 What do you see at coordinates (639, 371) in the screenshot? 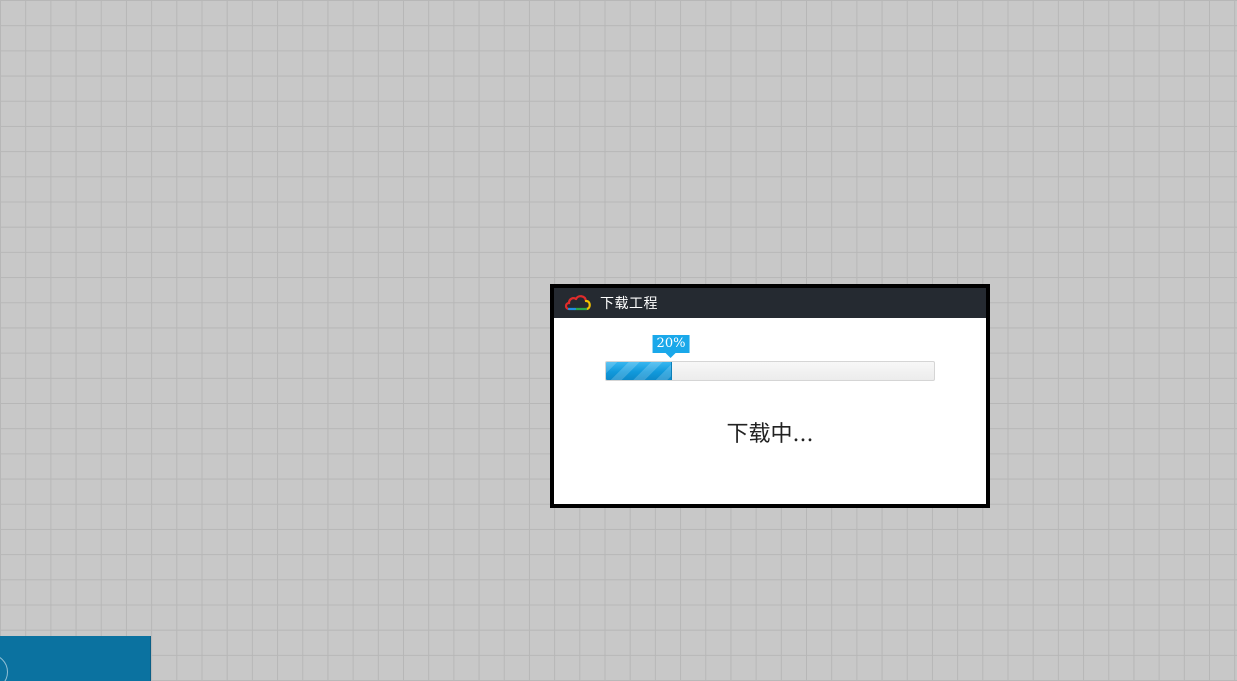
I see `progress-fill` at bounding box center [639, 371].